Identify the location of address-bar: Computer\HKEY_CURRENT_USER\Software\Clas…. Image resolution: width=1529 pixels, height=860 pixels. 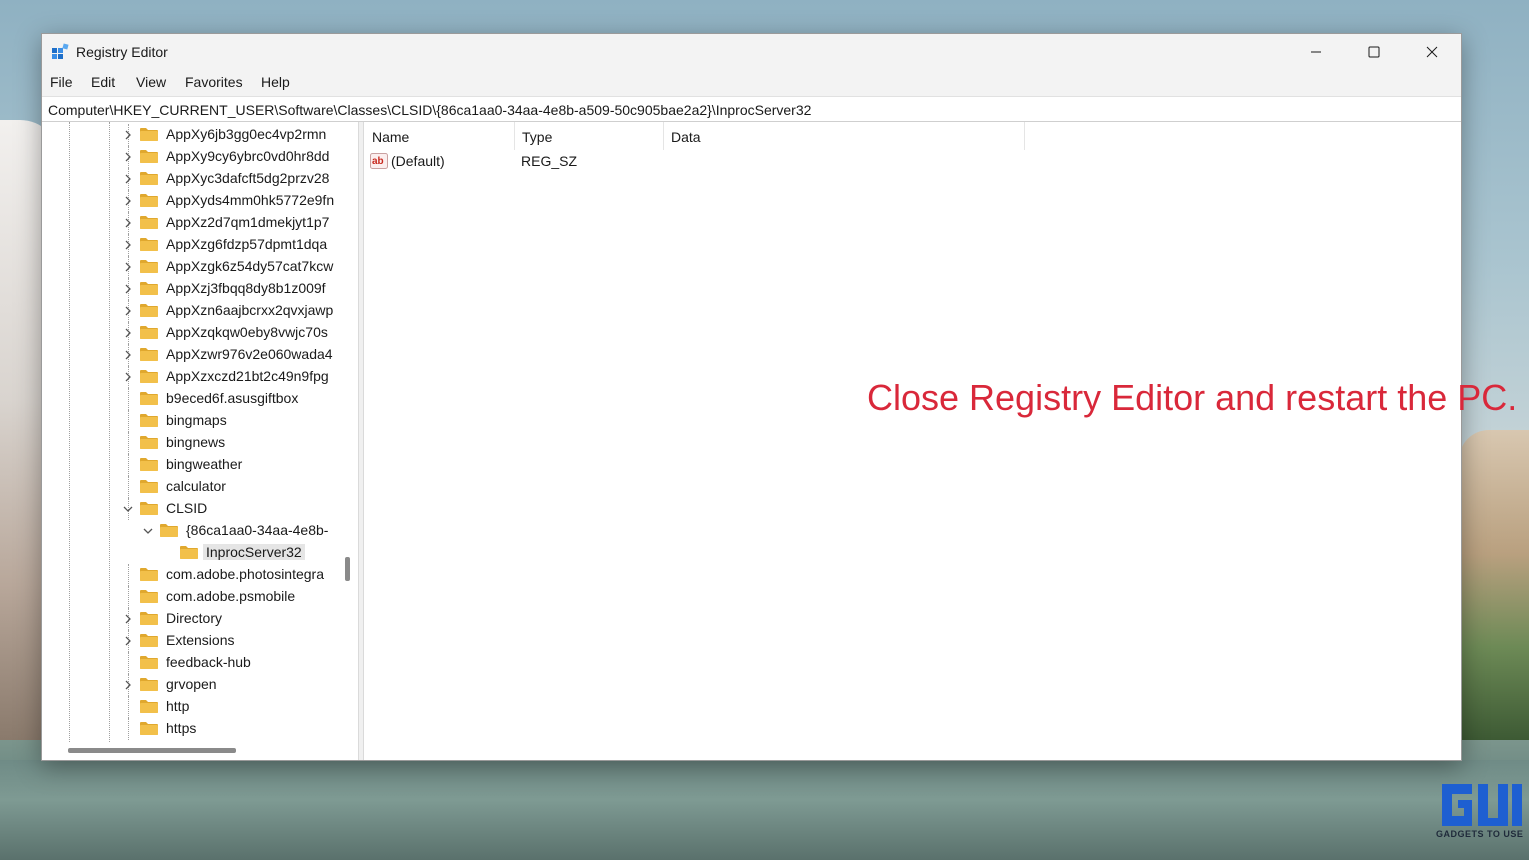
(751, 109).